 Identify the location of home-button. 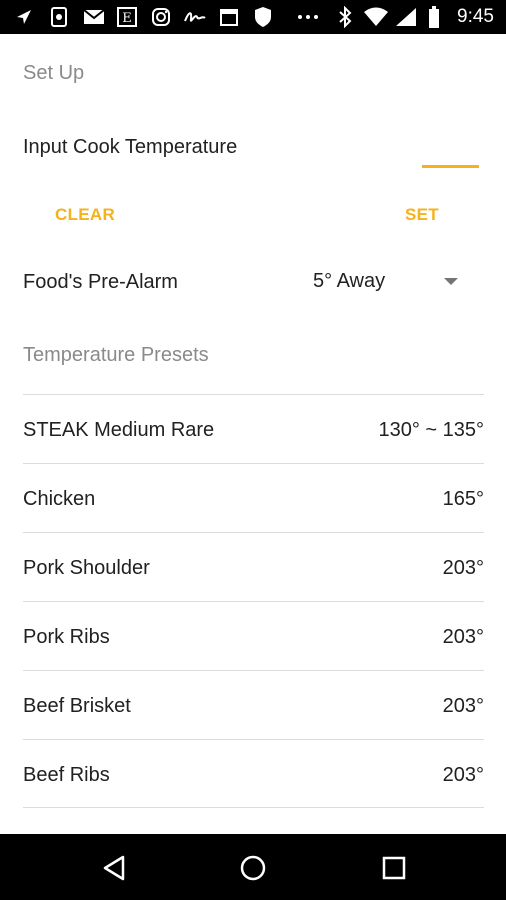
(253, 868).